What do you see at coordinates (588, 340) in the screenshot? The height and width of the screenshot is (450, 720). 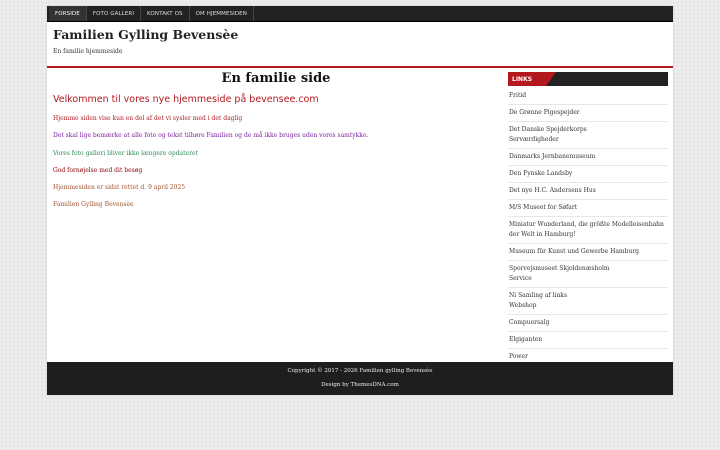 I see `sidebar-link: Elgiganten` at bounding box center [588, 340].